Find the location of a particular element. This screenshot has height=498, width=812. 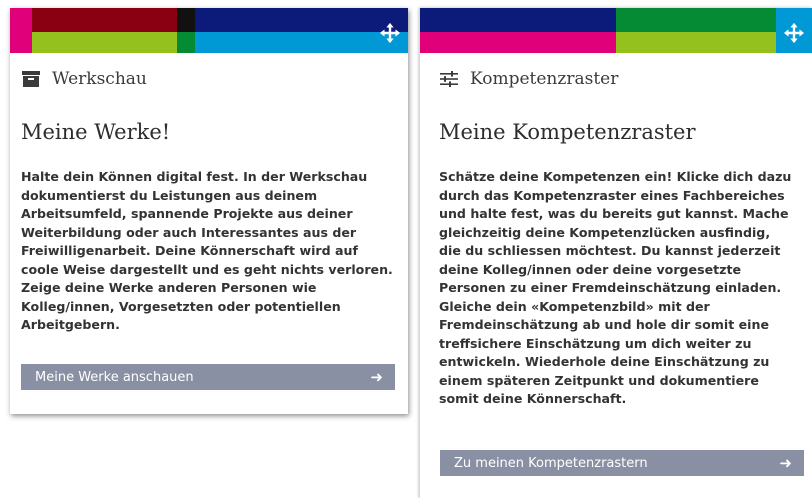

sliders-icon is located at coordinates (449, 79).